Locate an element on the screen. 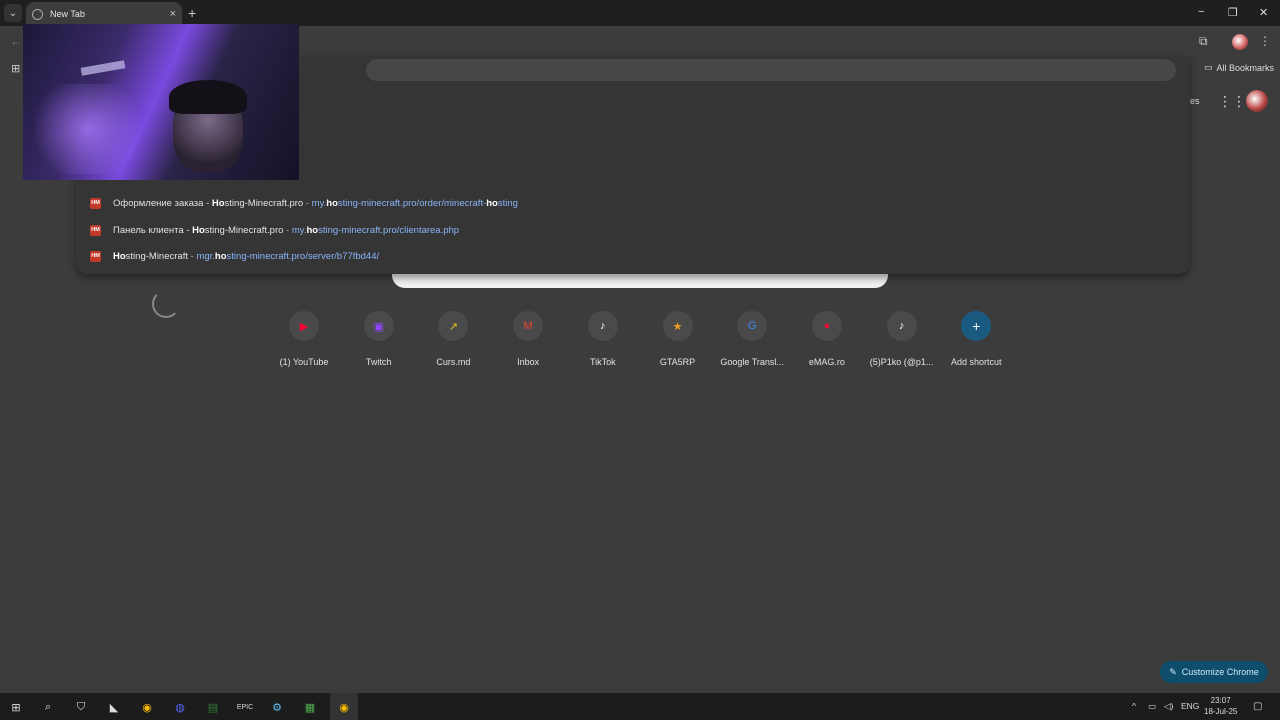 The image size is (1280, 720). chrome-icon: ◉ is located at coordinates (147, 707).